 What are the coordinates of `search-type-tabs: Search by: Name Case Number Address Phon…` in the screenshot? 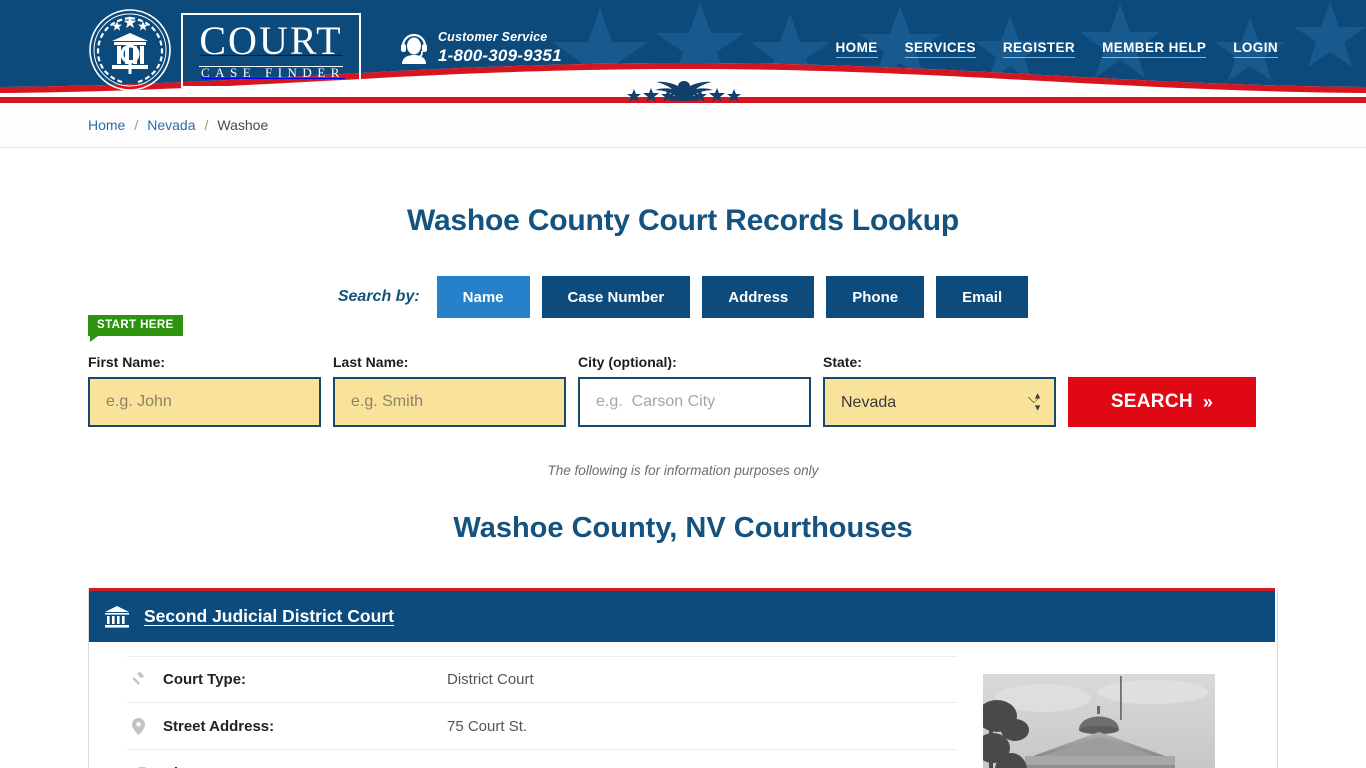 It's located at (683, 297).